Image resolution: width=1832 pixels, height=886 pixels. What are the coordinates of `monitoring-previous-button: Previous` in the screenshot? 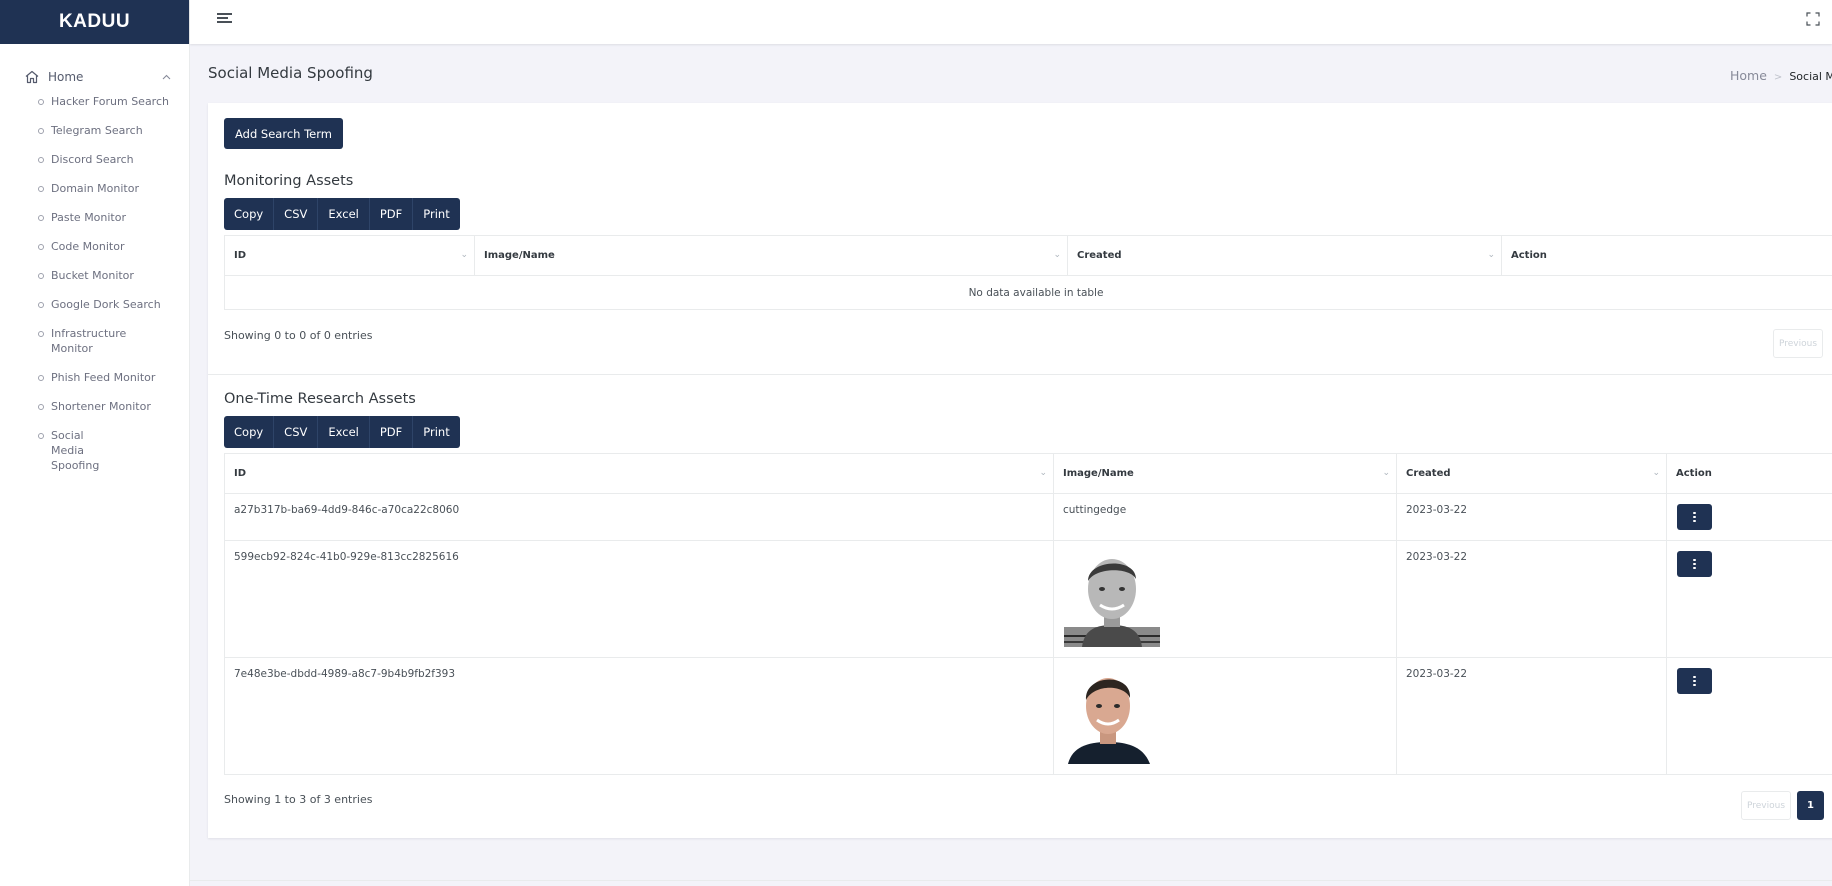 It's located at (1798, 343).